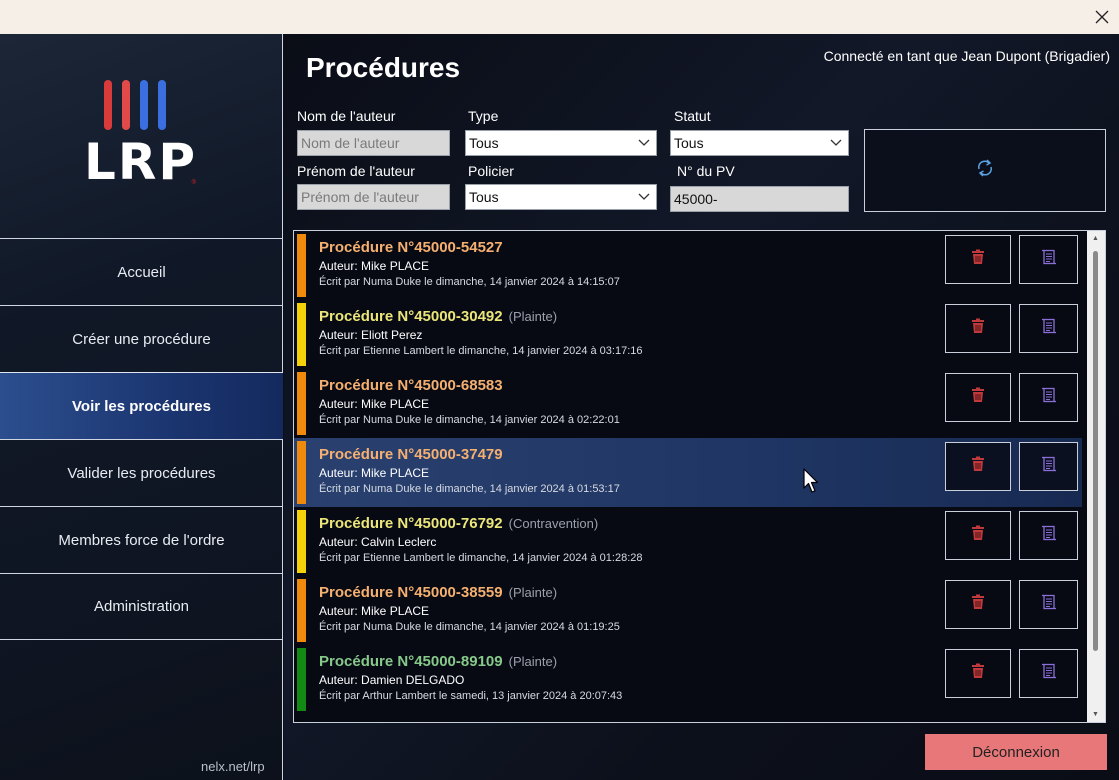  I want to click on procedure-title: Procédure N°45000-38559 (Plainte), so click(438, 592).